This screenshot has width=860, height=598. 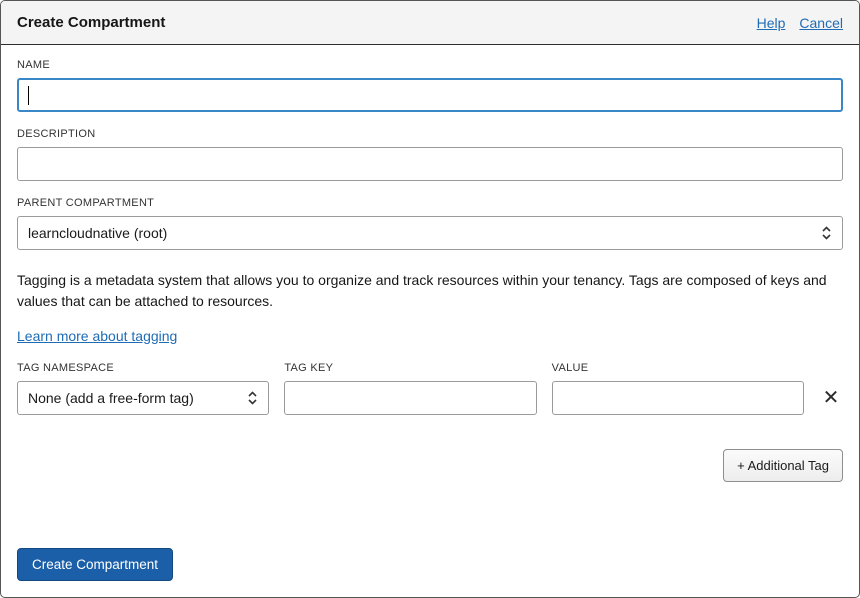 I want to click on tag-namespace-select: None (add a free-form tag), so click(x=143, y=398).